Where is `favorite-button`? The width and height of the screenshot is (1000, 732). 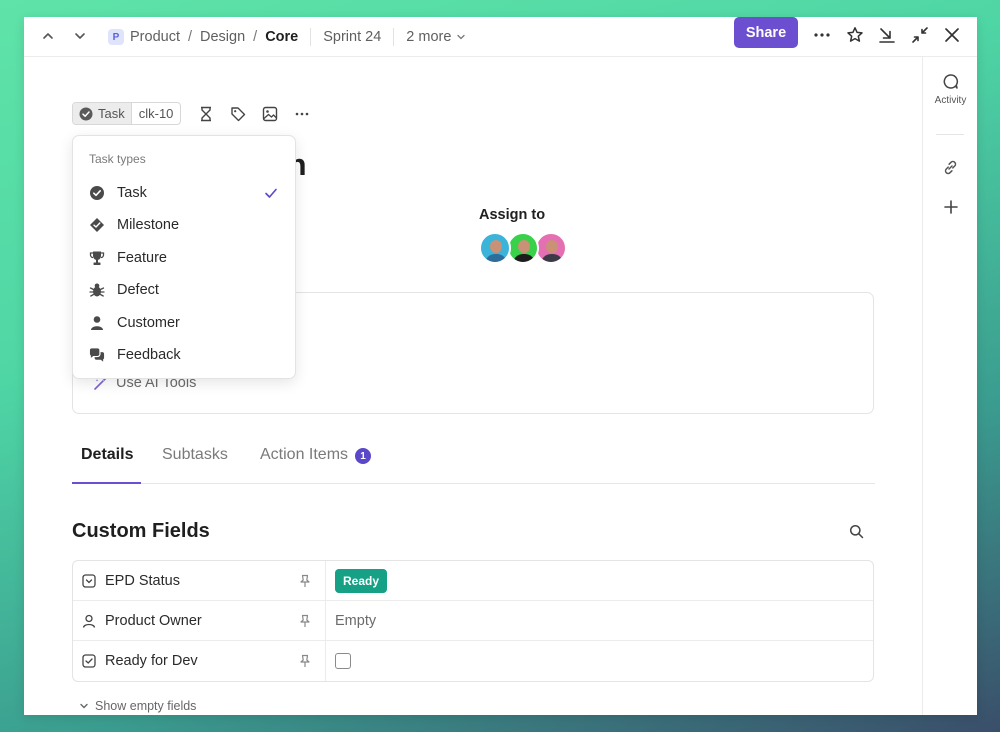 favorite-button is located at coordinates (855, 35).